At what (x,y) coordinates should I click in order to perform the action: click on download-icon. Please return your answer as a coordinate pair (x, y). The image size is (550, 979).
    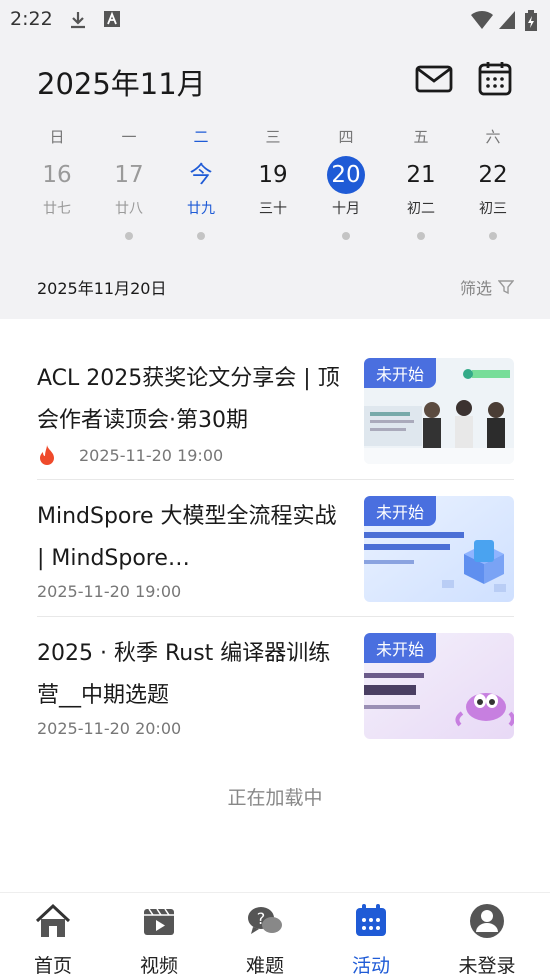
    Looking at the image, I should click on (78, 20).